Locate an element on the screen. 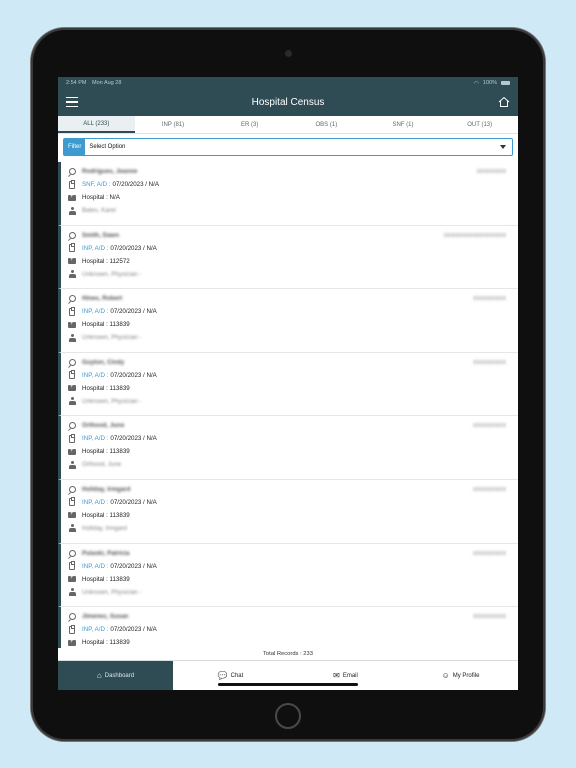 The height and width of the screenshot is (768, 576). envelope-icon: ✉ is located at coordinates (336, 675).